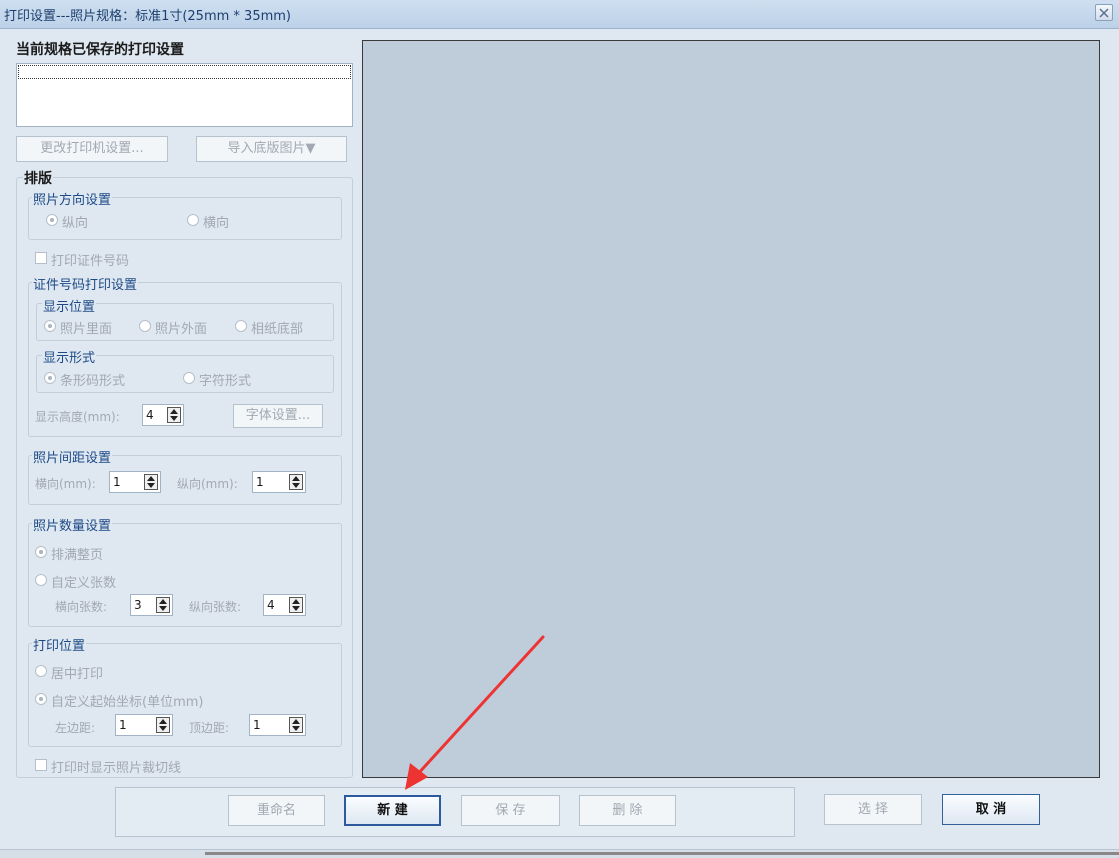 The height and width of the screenshot is (858, 1119). Describe the element at coordinates (41, 552) in the screenshot. I see `fill-page-radio` at that location.